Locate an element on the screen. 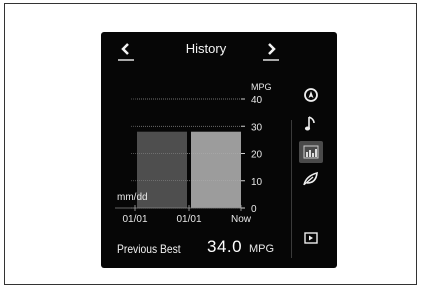 Image resolution: width=421 pixels, height=289 pixels. y-tick-label: 20 is located at coordinates (257, 155).